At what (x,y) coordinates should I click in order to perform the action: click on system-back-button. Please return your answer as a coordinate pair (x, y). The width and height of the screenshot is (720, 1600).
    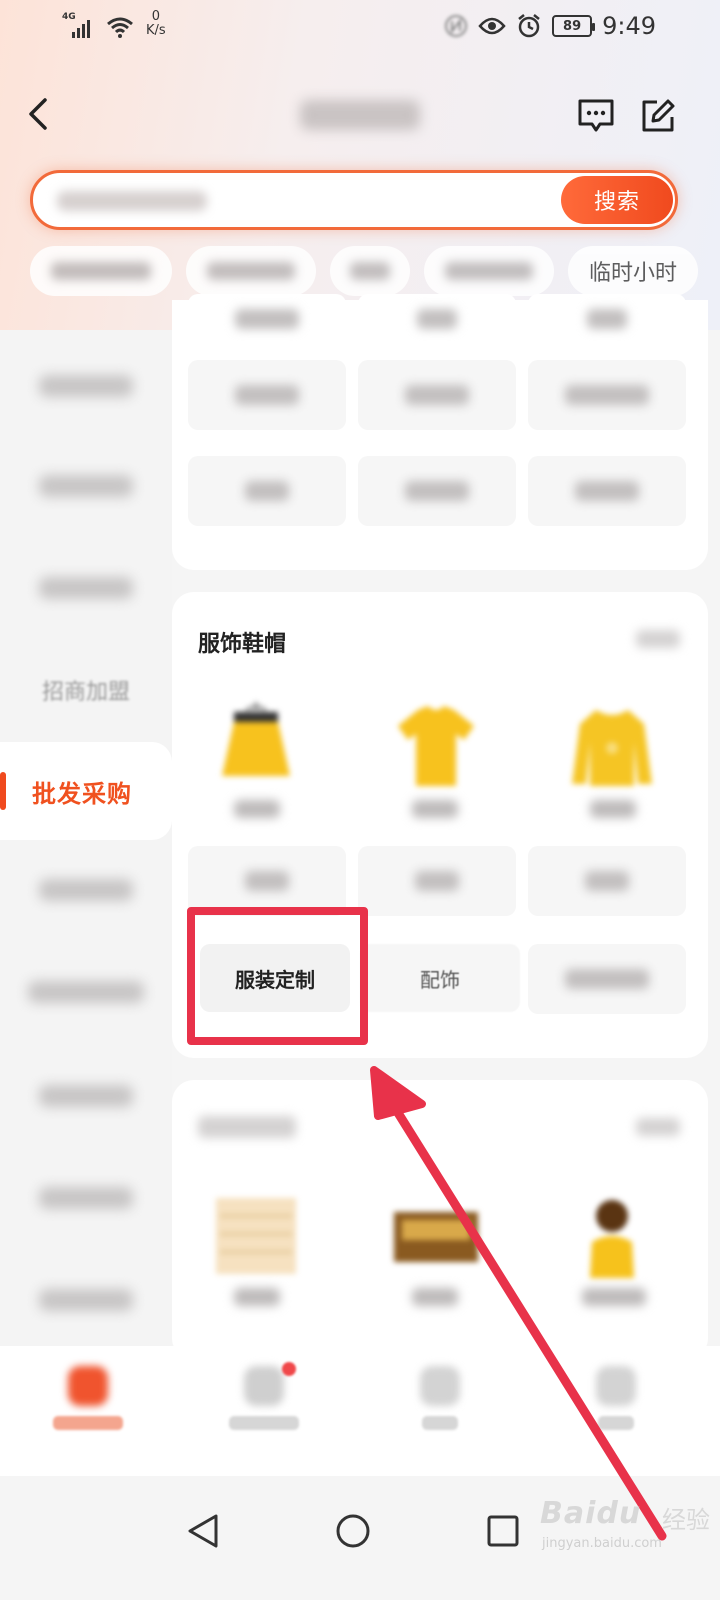
    Looking at the image, I should click on (203, 1531).